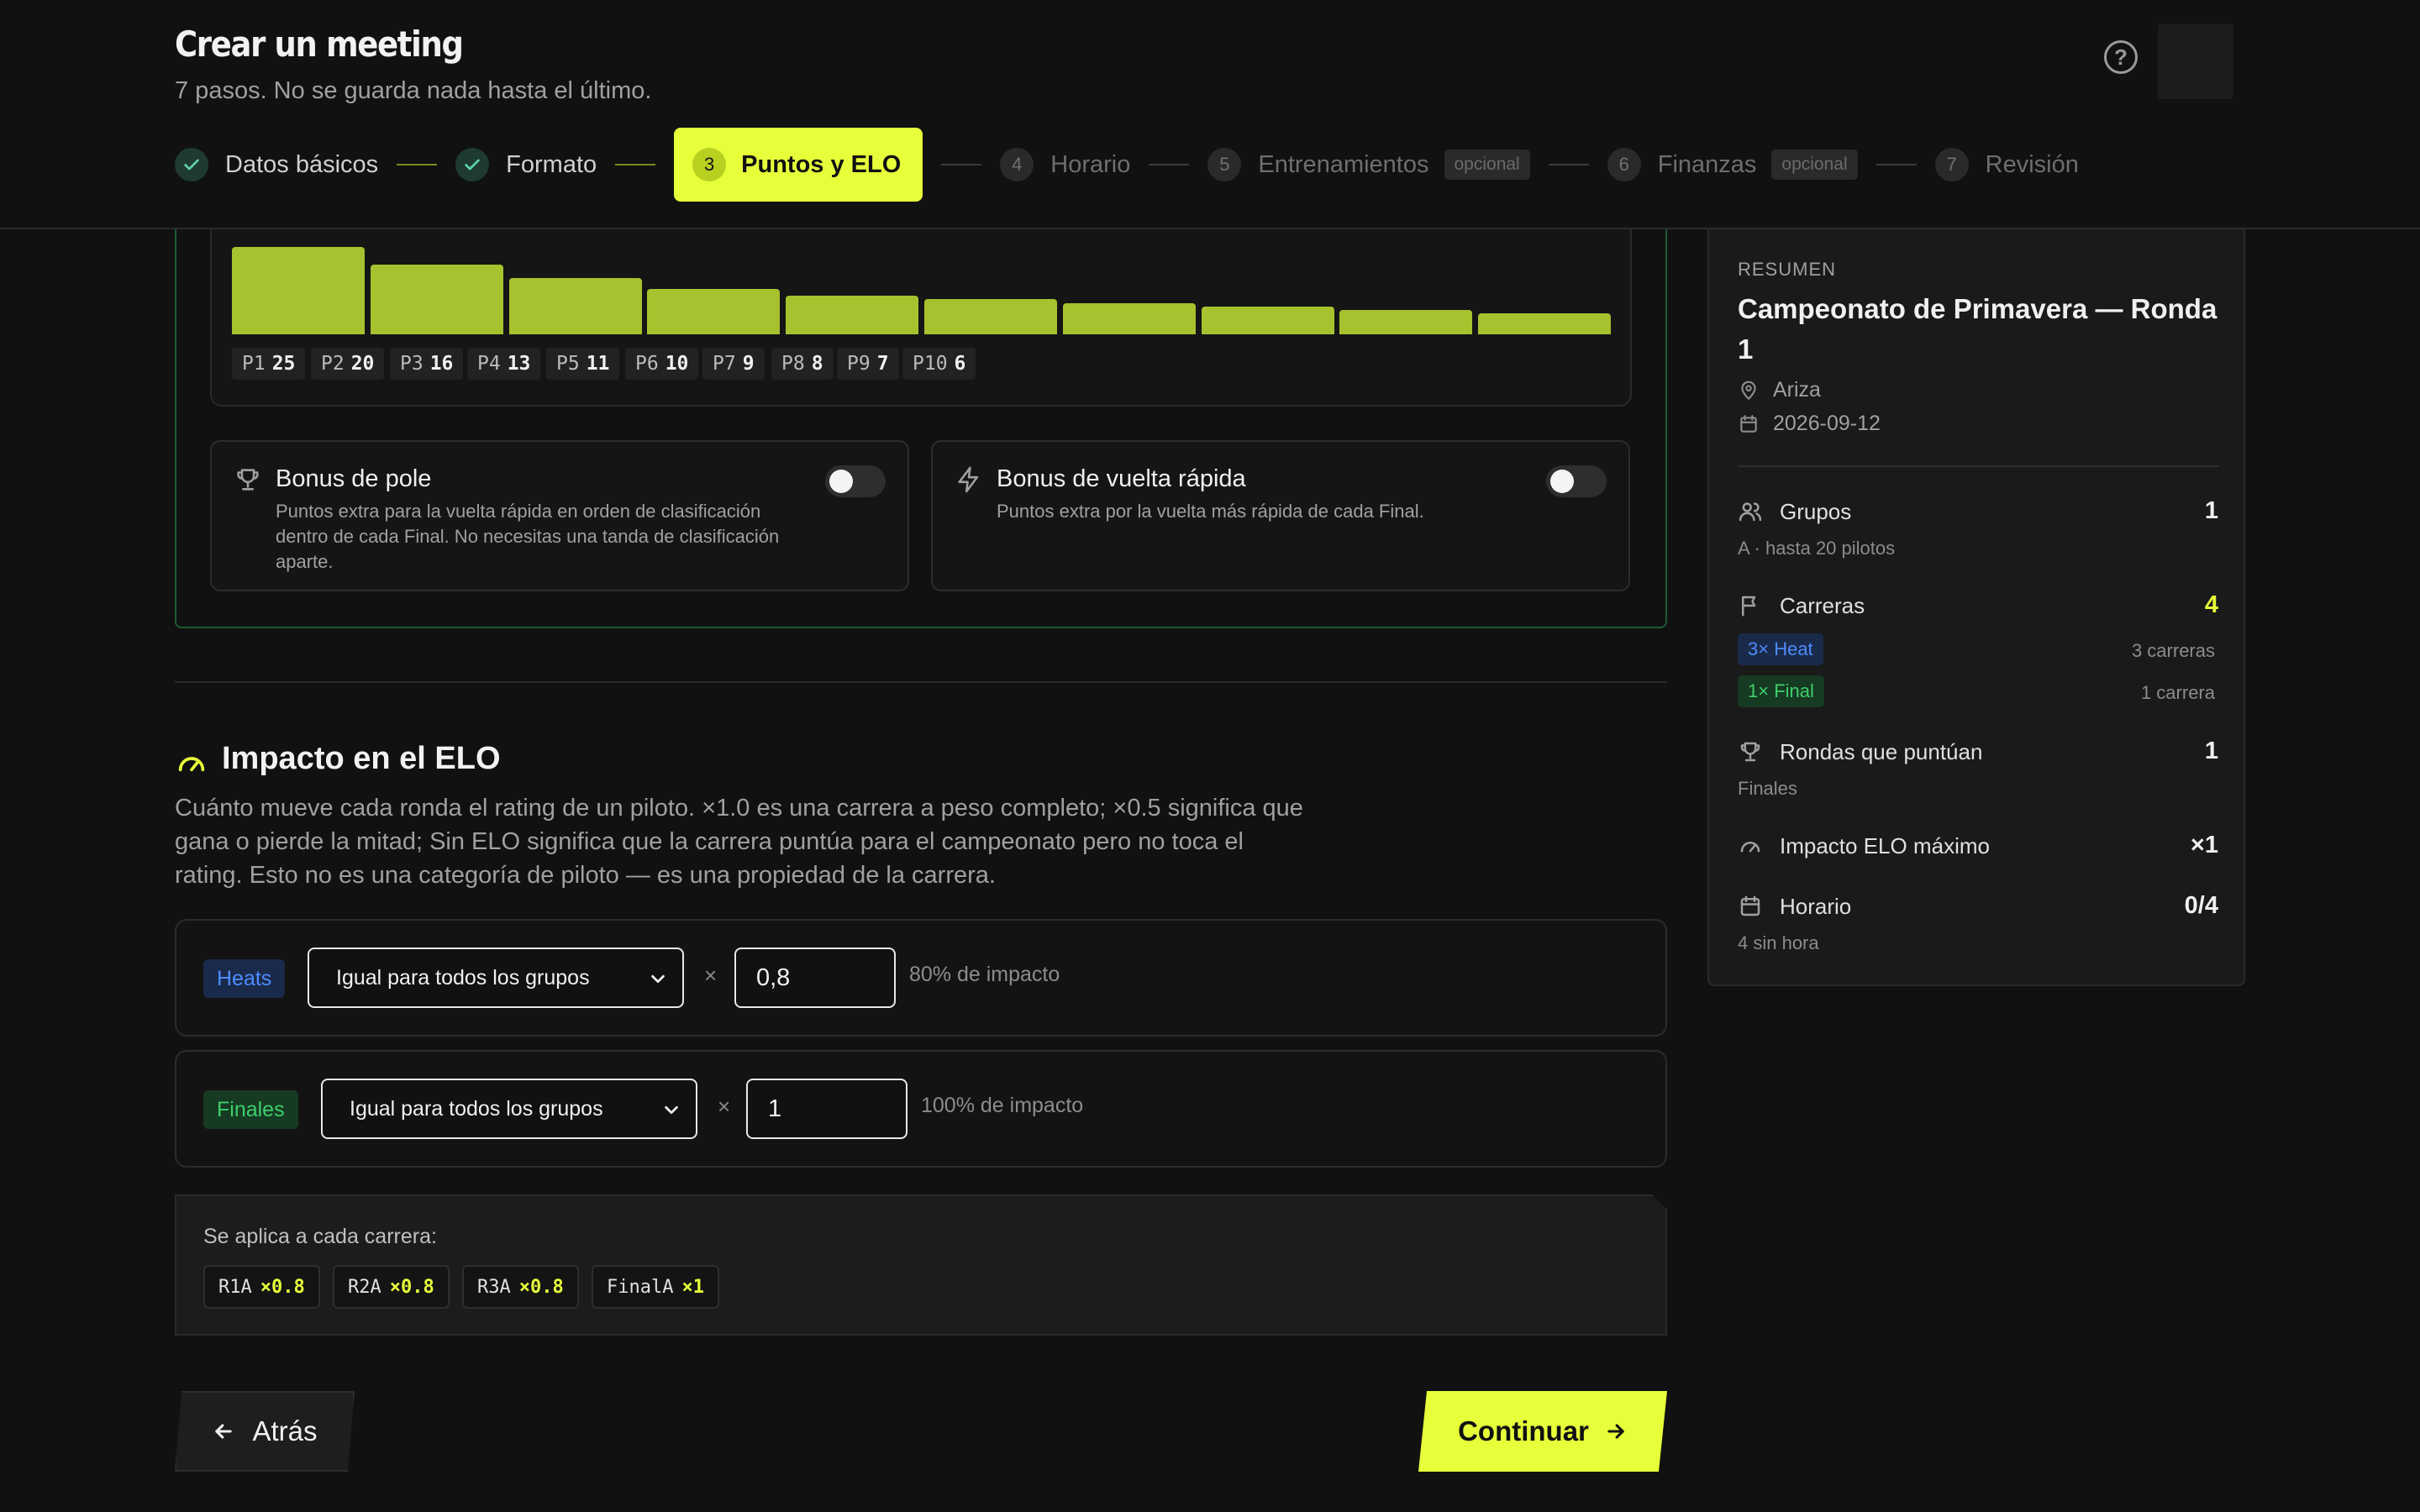 The width and height of the screenshot is (2420, 1512). Describe the element at coordinates (1121, 478) in the screenshot. I see `bonus-fastest-lap-title: Bonus de vuelta rápida` at that location.